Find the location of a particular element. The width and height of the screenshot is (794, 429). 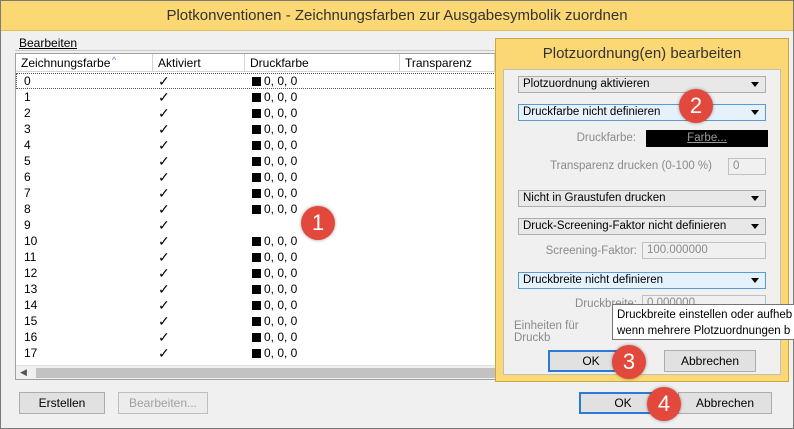

table-row: 15 ✓ 0, 0, 0 is located at coordinates (260, 321).